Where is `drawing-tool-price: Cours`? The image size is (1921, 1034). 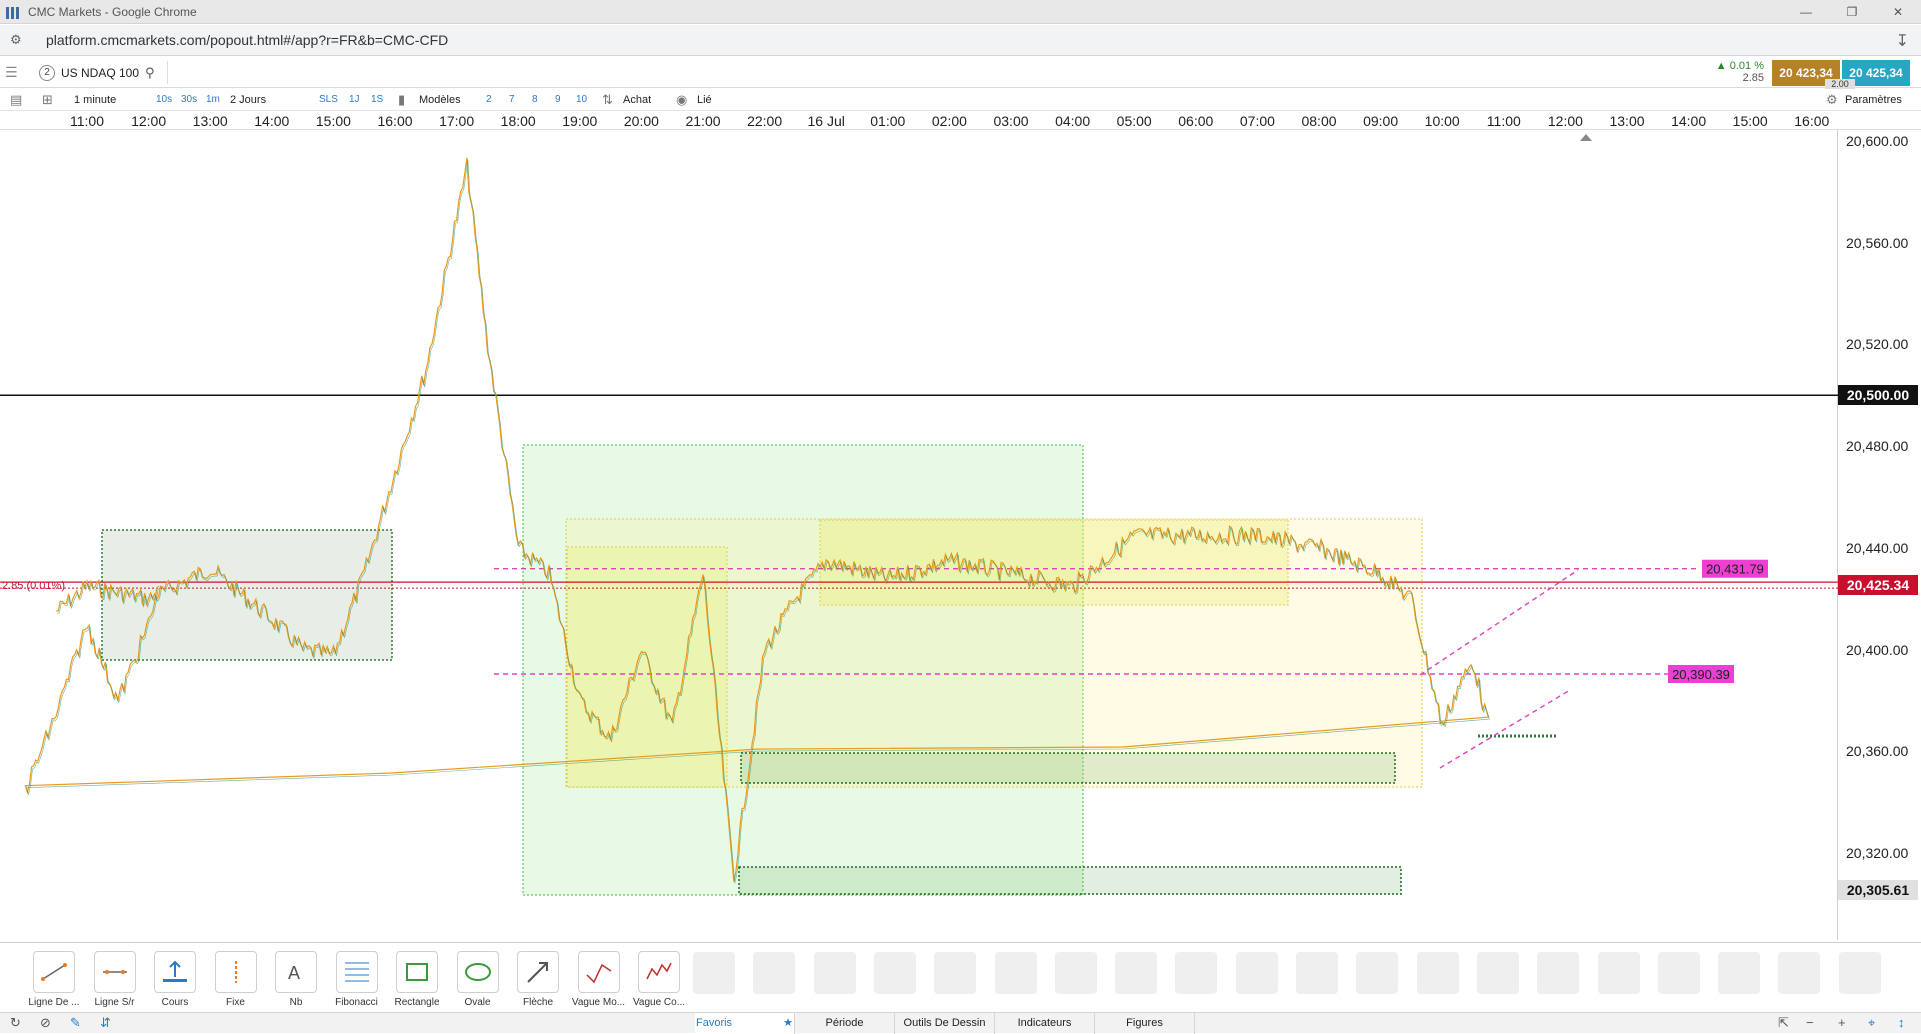 drawing-tool-price: Cours is located at coordinates (175, 981).